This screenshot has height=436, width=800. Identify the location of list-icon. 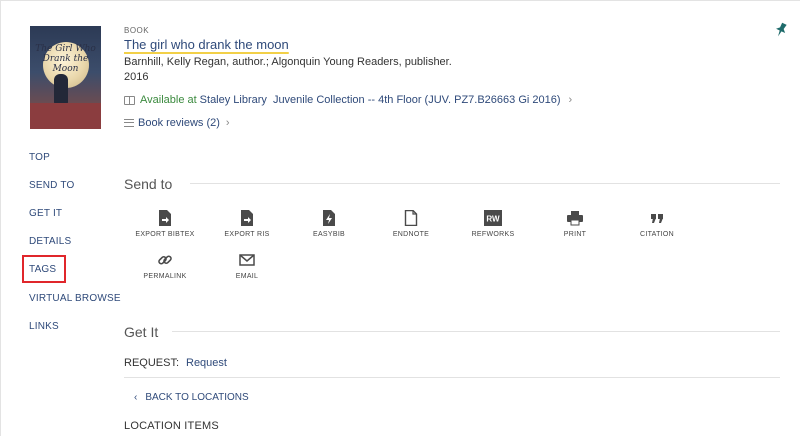
(129, 123).